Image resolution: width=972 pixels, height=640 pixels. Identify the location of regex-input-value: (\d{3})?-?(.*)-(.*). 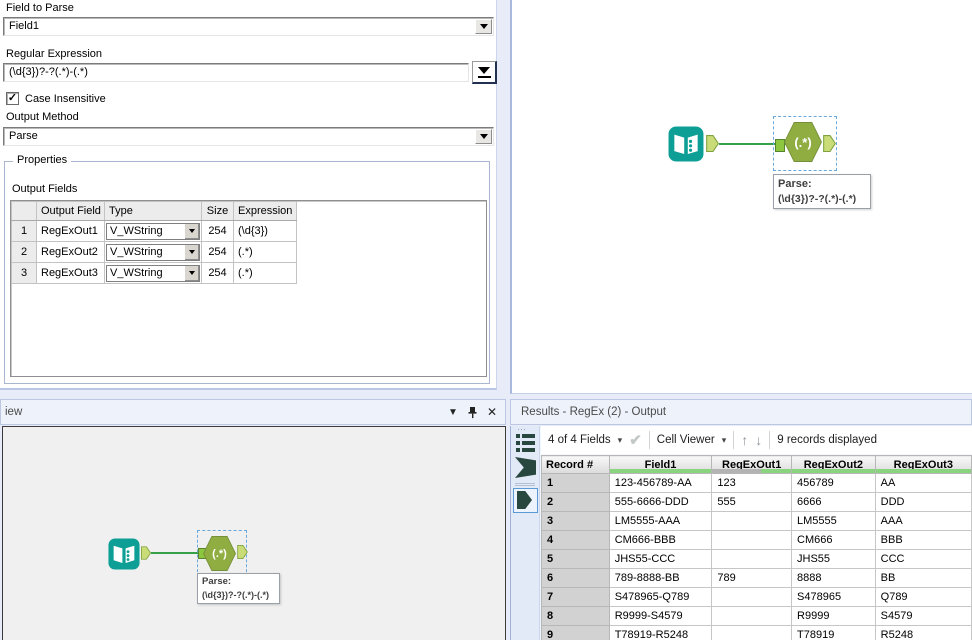
(48, 72).